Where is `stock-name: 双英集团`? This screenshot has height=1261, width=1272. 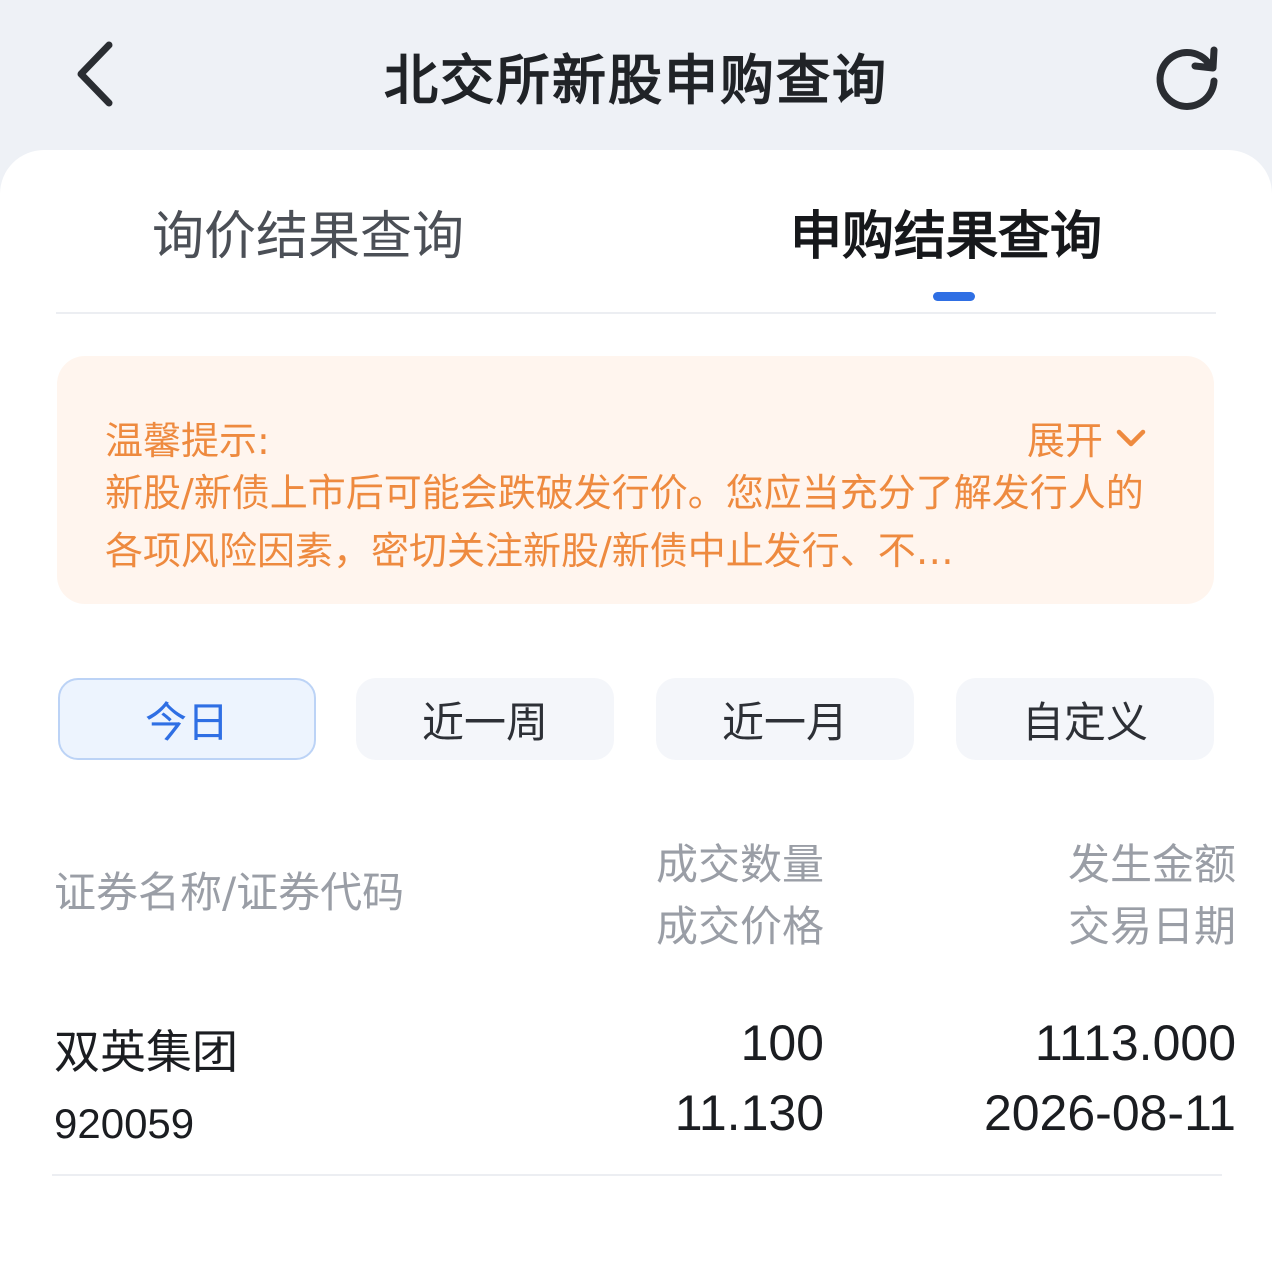
stock-name: 双英集团 is located at coordinates (146, 1052).